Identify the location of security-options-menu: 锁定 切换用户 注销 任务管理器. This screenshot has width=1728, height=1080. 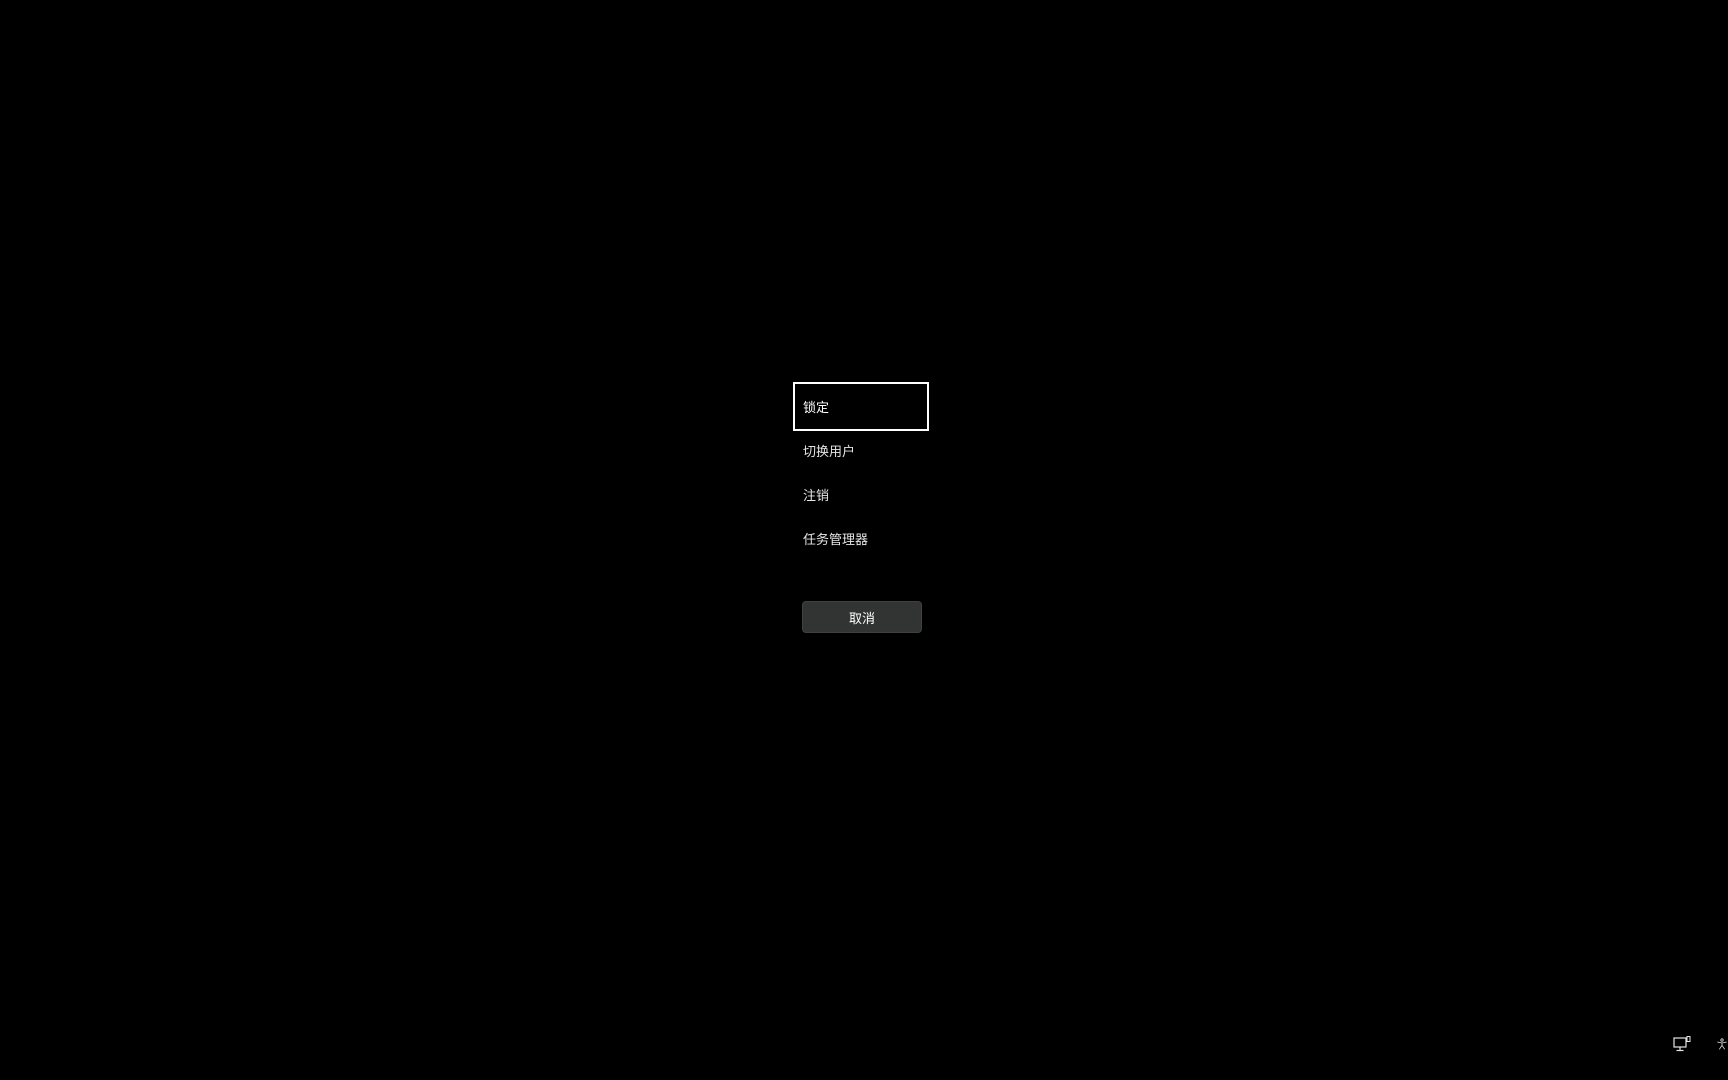
(861, 470).